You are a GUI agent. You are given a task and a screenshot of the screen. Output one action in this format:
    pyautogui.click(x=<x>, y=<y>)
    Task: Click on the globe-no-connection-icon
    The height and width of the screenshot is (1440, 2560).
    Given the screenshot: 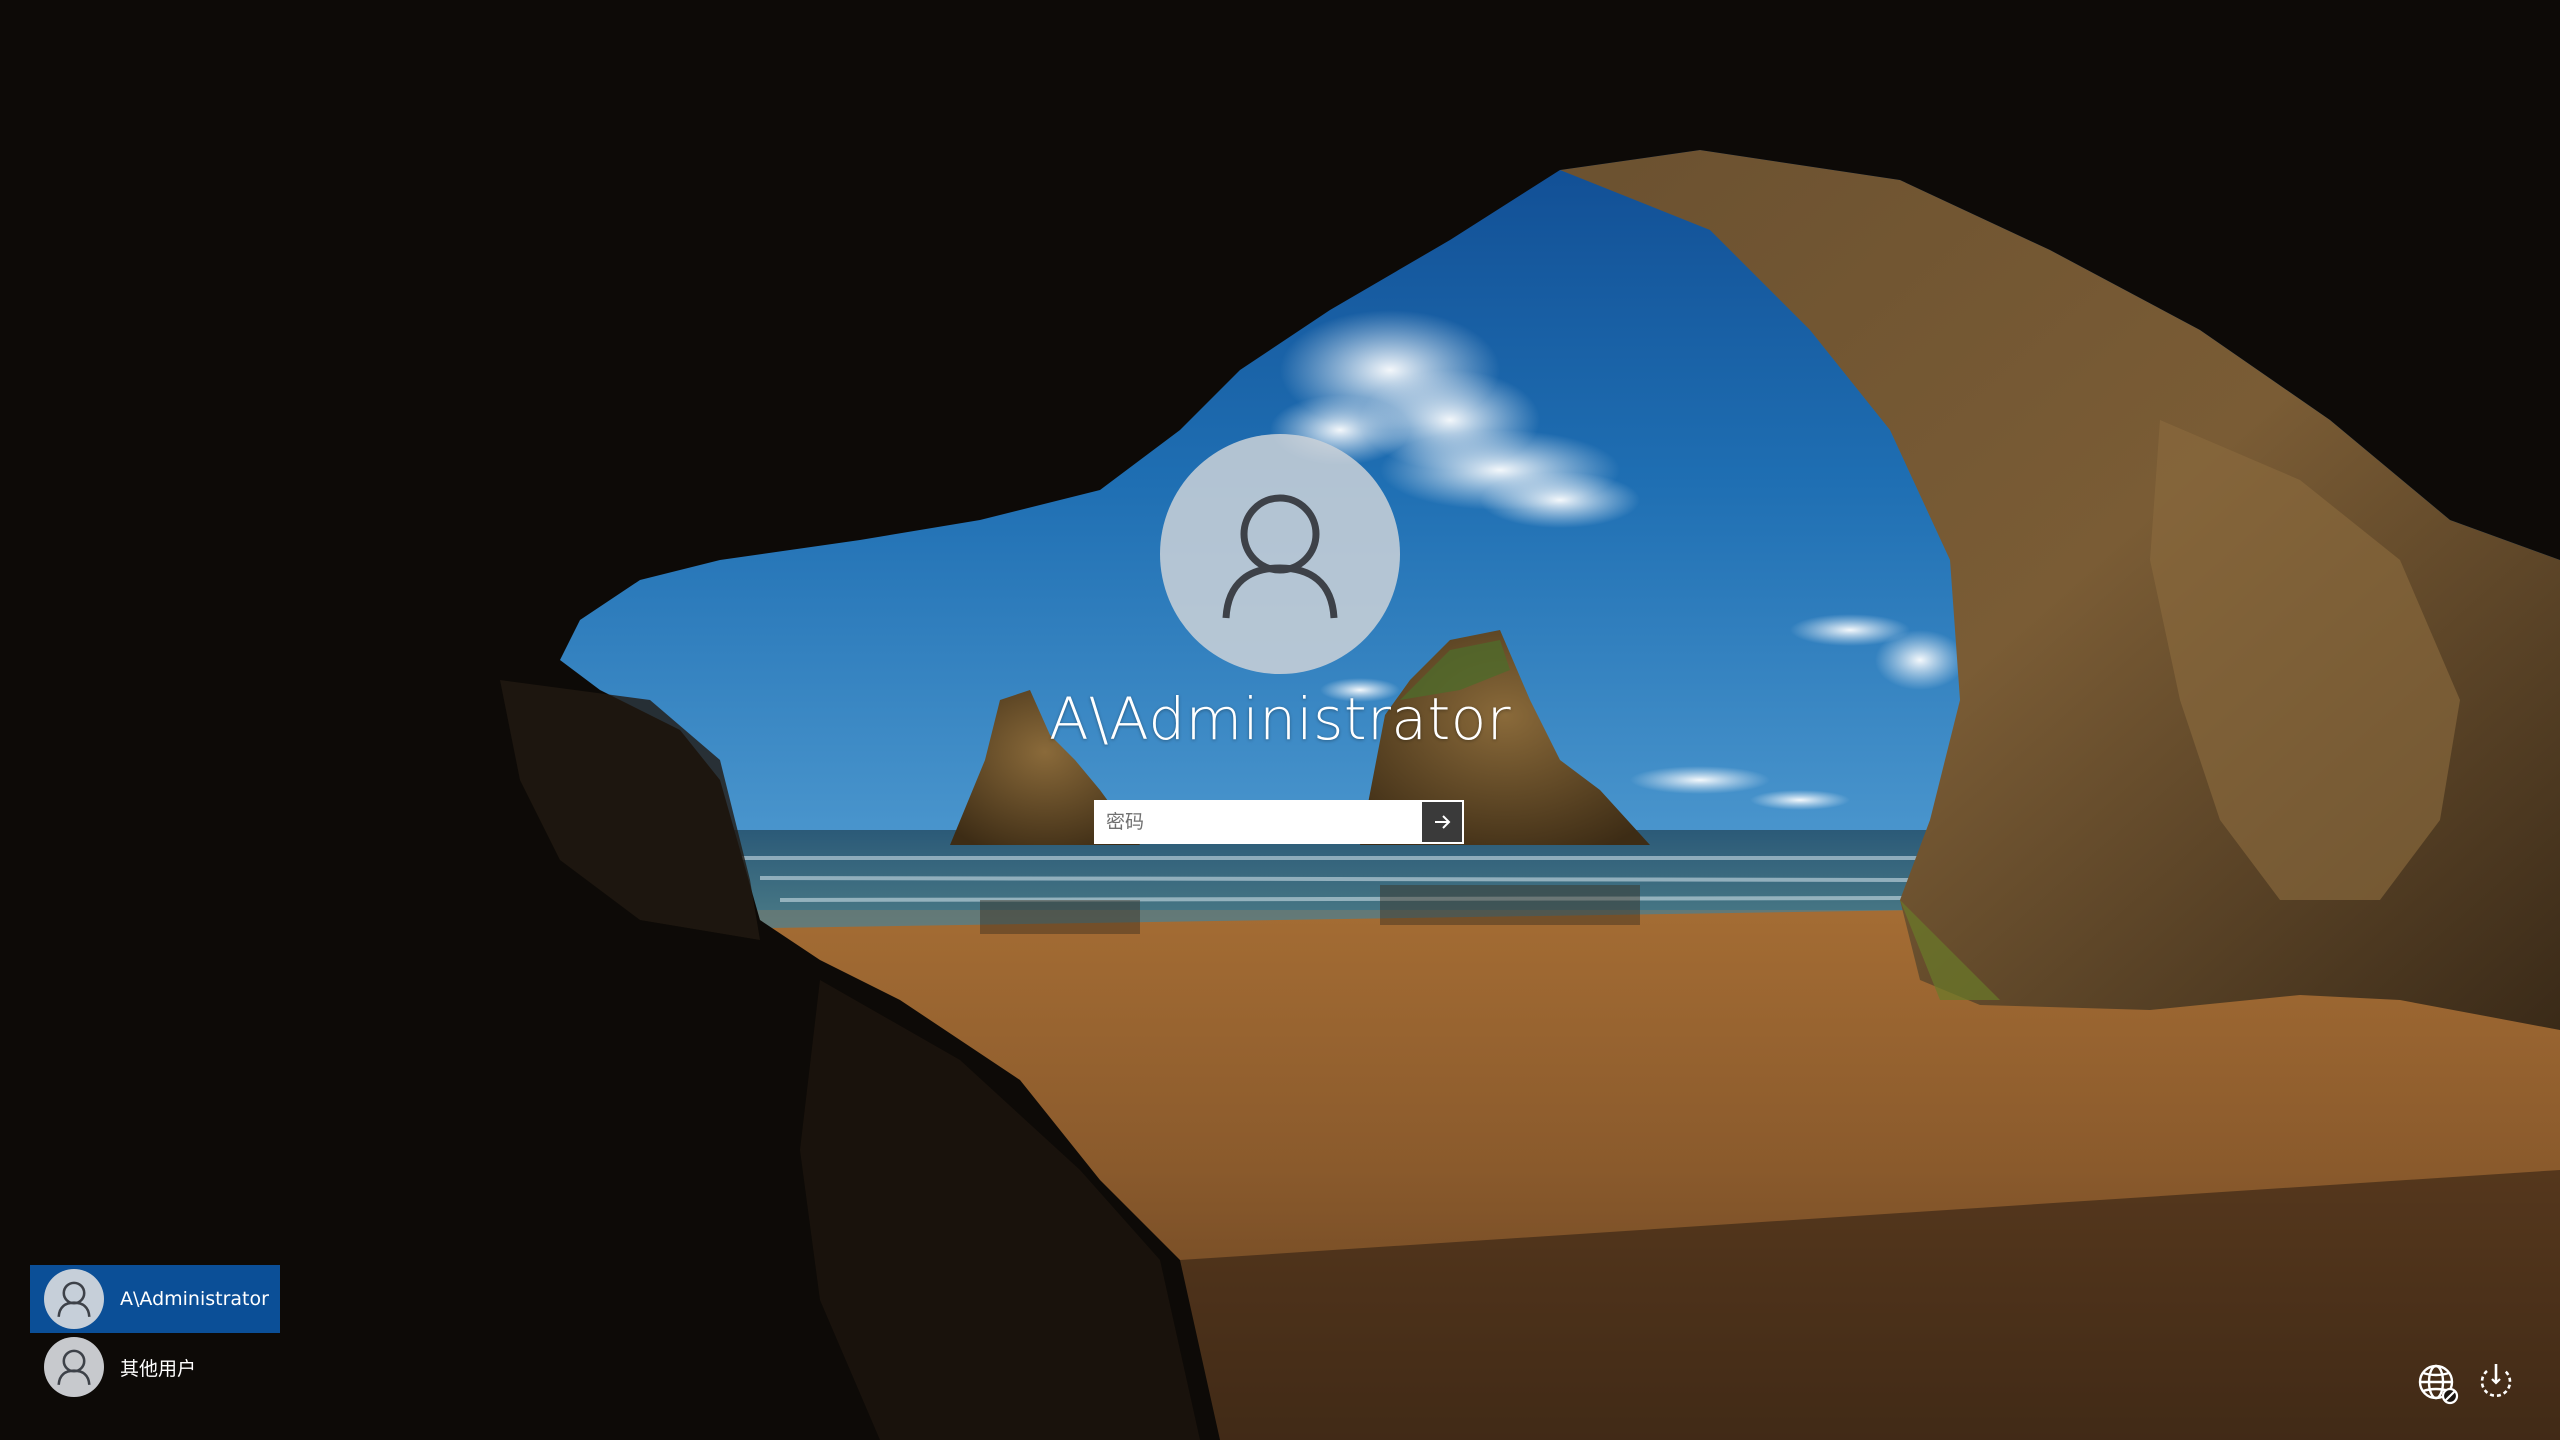 What is the action you would take?
    pyautogui.click(x=2438, y=1384)
    